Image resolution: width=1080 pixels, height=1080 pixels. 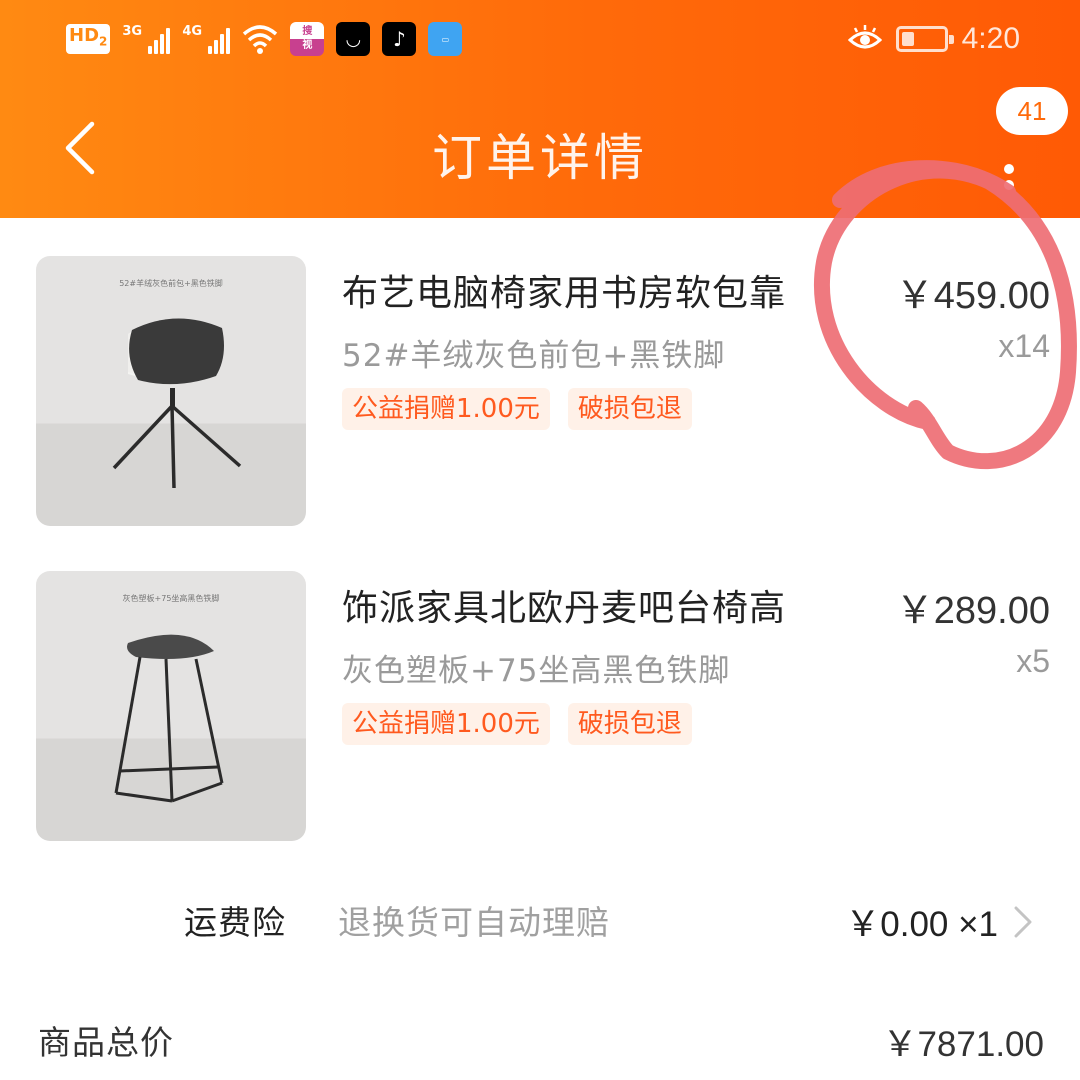 What do you see at coordinates (353, 39) in the screenshot?
I see `smile-app-icon: ◡` at bounding box center [353, 39].